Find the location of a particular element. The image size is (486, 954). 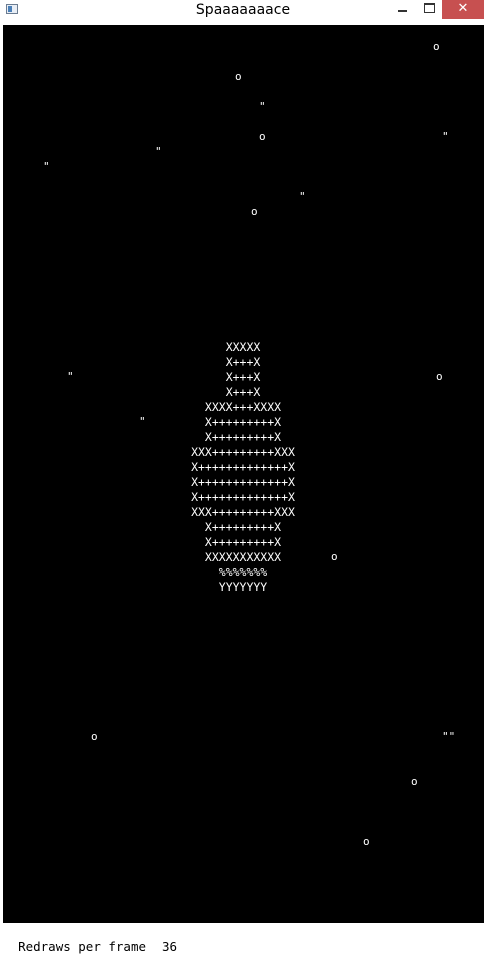

maximize-button is located at coordinates (429, 9).